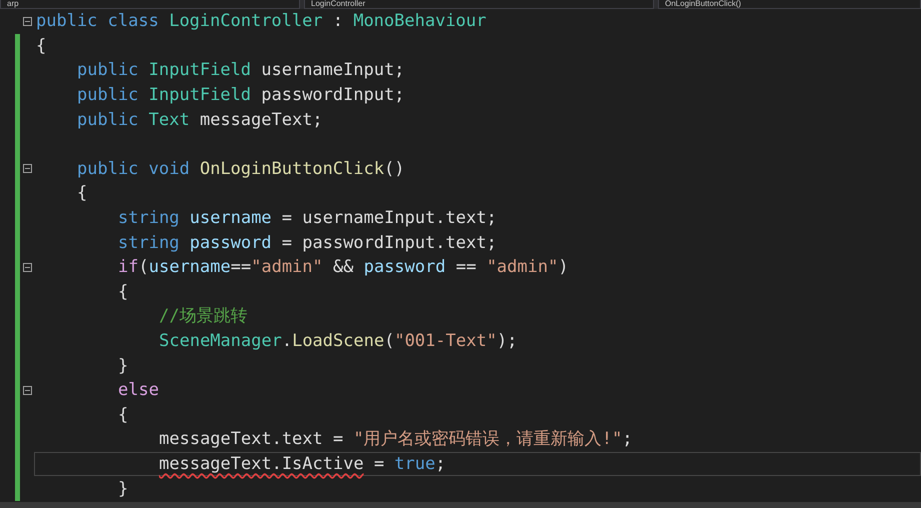 The height and width of the screenshot is (508, 921). Describe the element at coordinates (479, 4) in the screenshot. I see `navigation-dropdown: LoginController` at that location.